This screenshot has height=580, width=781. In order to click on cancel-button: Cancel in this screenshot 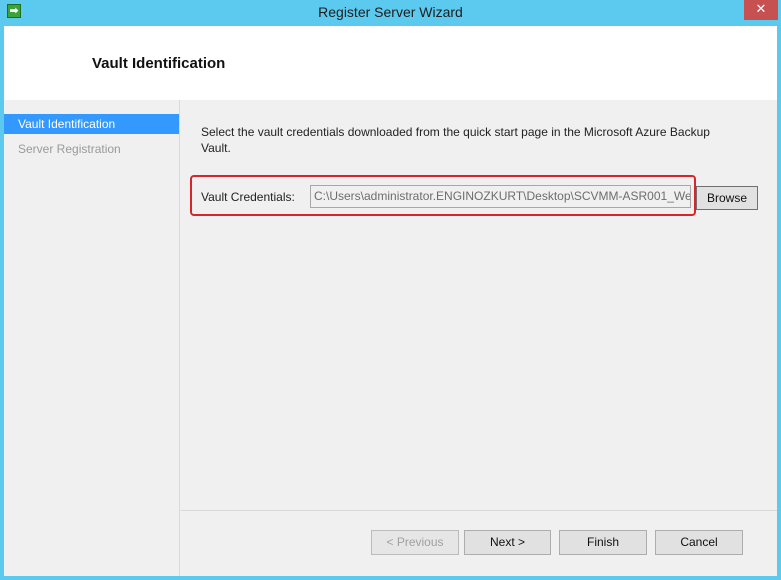, I will do `click(699, 542)`.